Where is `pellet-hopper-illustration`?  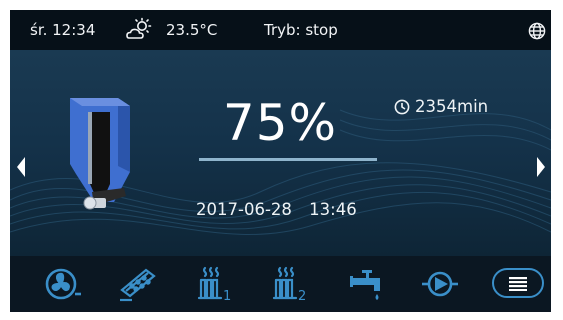 pellet-hopper-illustration is located at coordinates (100, 154).